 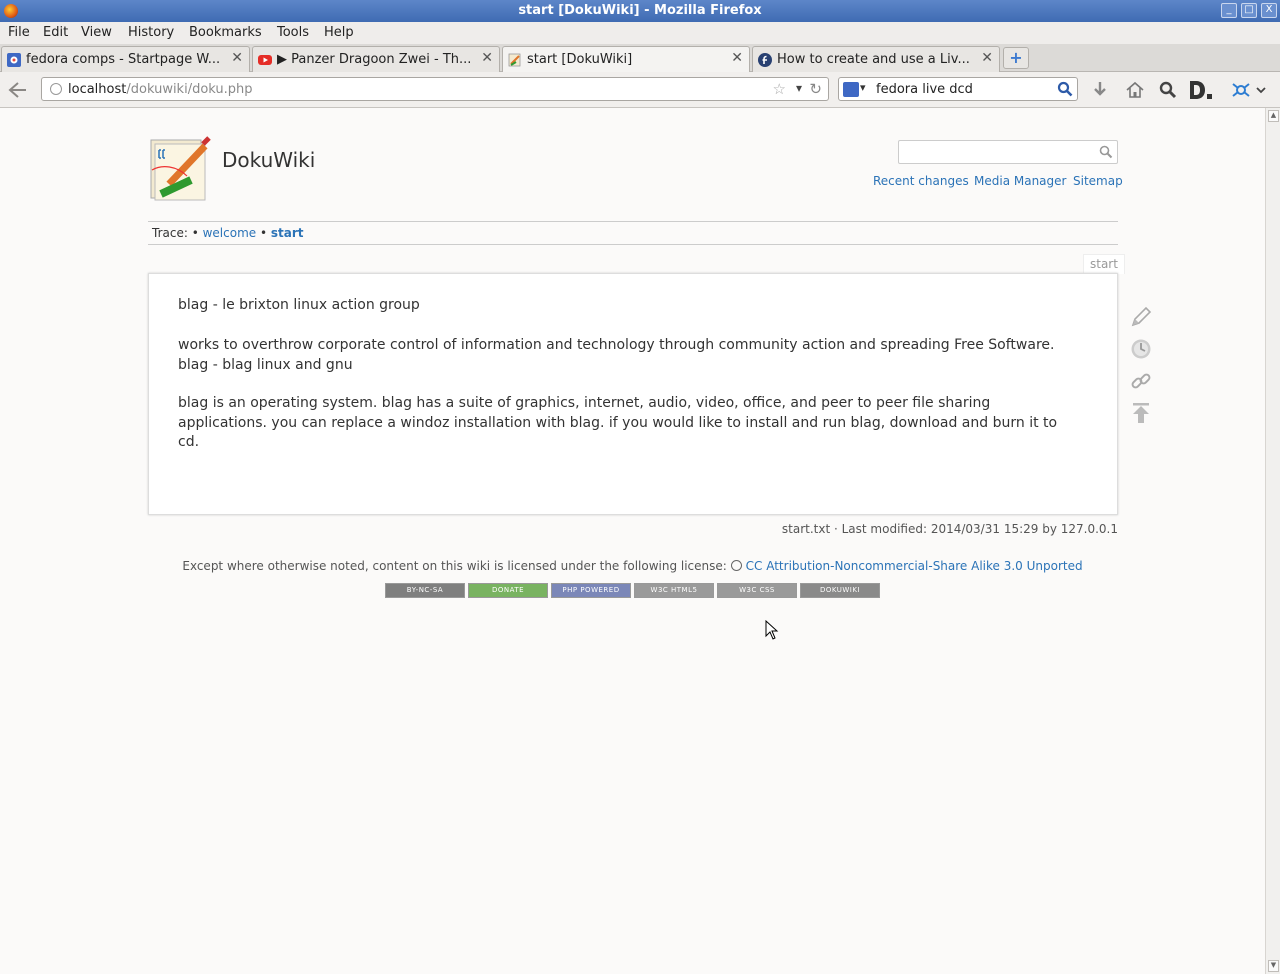 I want to click on window-titlebar: start [DokuWiki] - Mozilla Firefox _ □ X, so click(x=640, y=11).